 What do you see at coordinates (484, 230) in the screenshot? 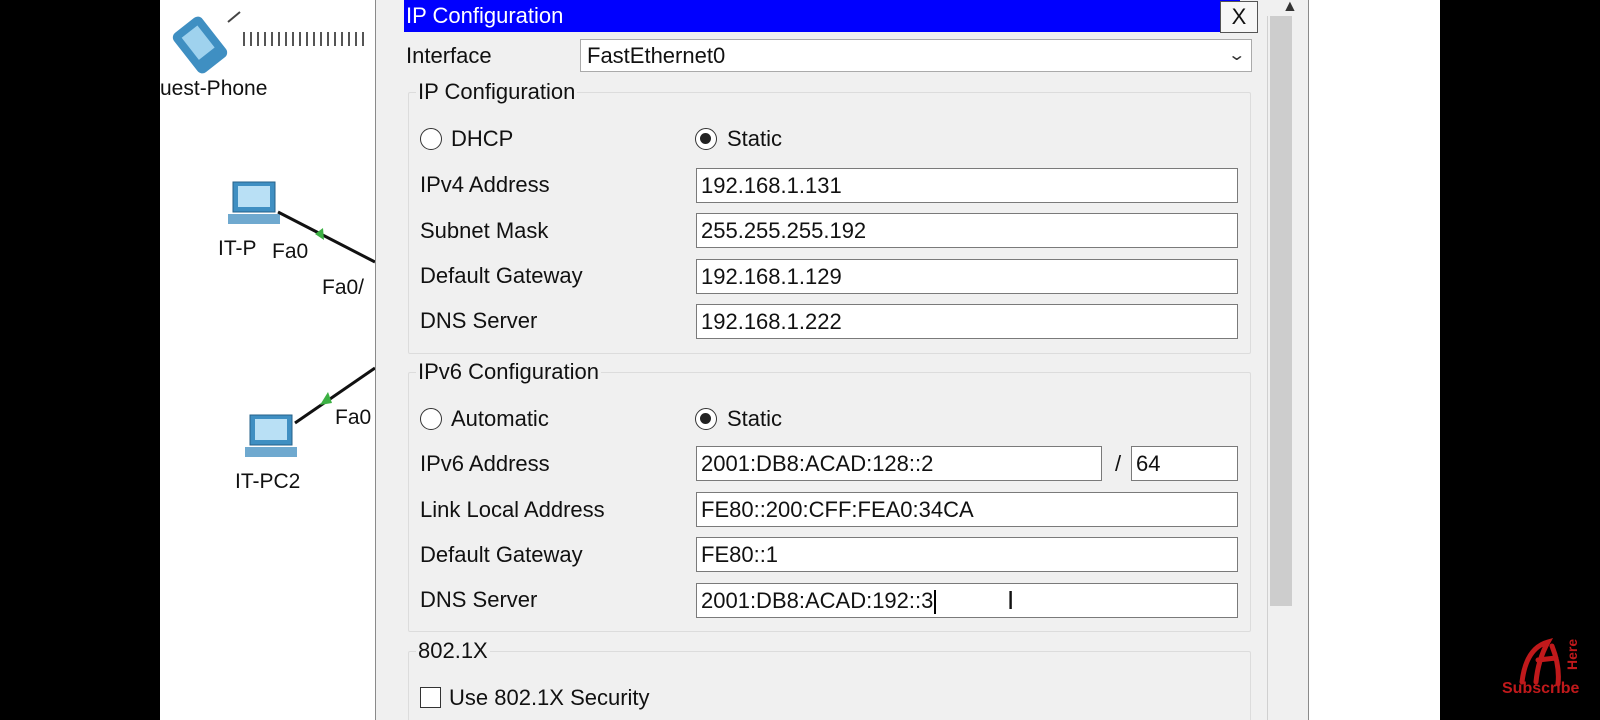
I see `subnet-mask-label: Subnet Mask` at bounding box center [484, 230].